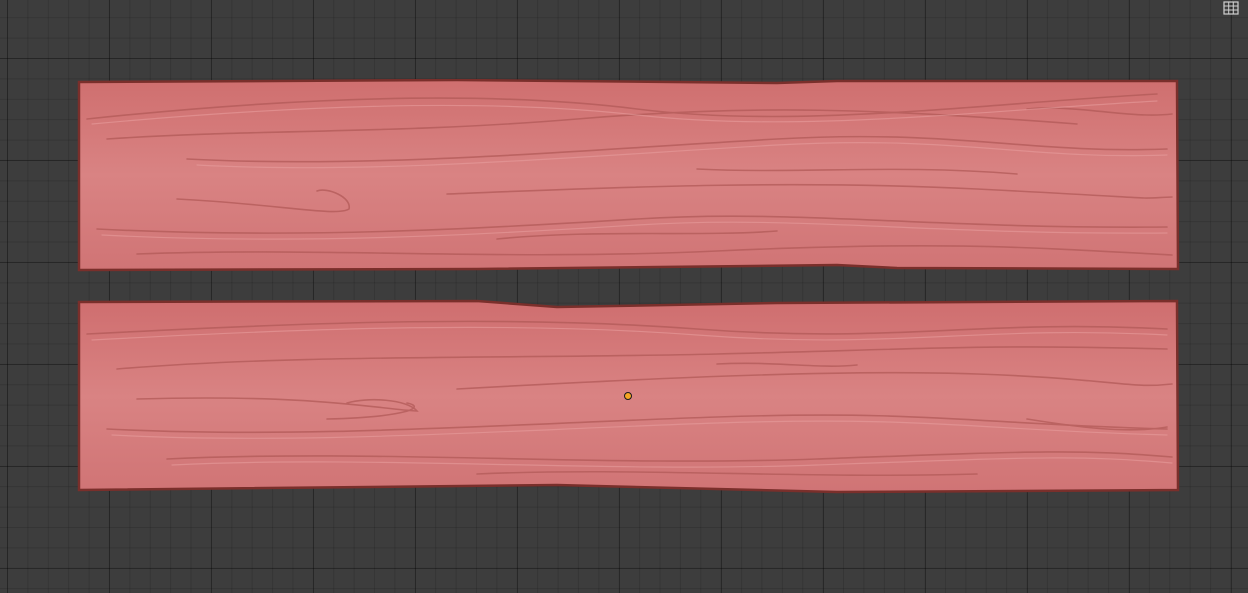 Image resolution: width=1248 pixels, height=593 pixels. Describe the element at coordinates (1231, 8) in the screenshot. I see `grid-icon` at that location.